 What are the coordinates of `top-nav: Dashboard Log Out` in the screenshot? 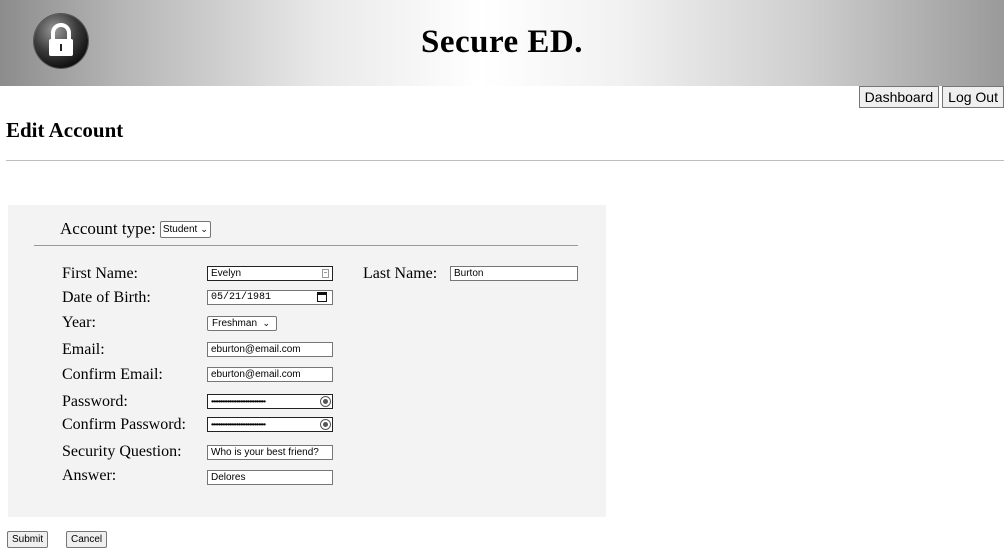 It's located at (931, 97).